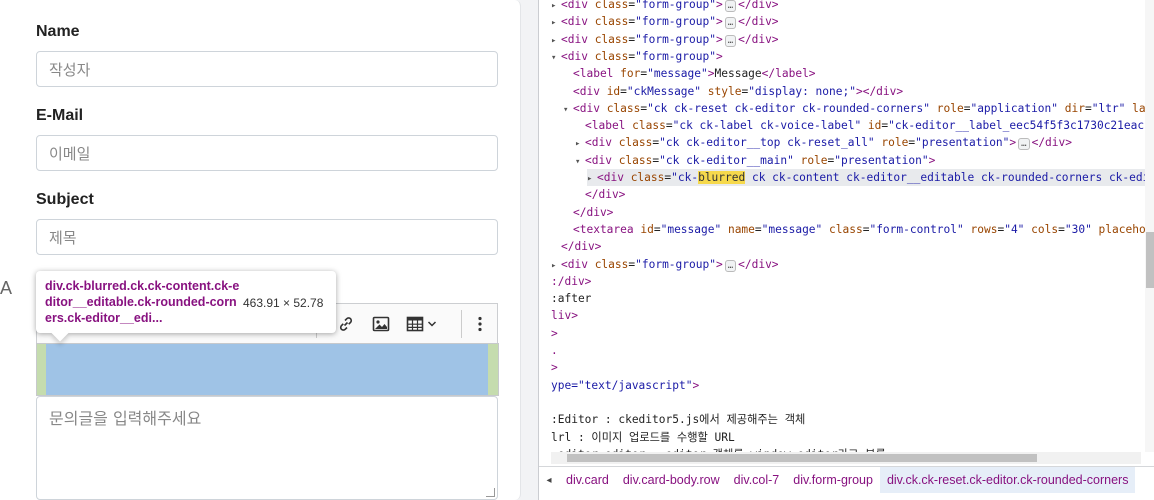  I want to click on code-token: "application", so click(1017, 108).